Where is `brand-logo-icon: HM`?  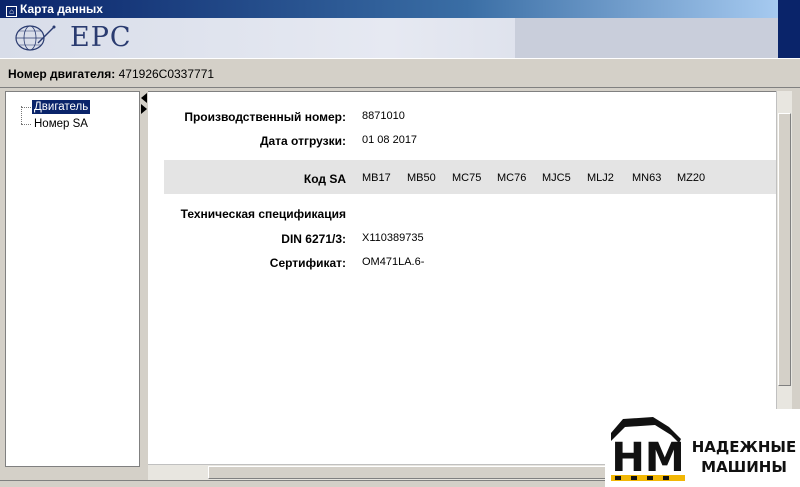 brand-logo-icon: HM is located at coordinates (648, 449).